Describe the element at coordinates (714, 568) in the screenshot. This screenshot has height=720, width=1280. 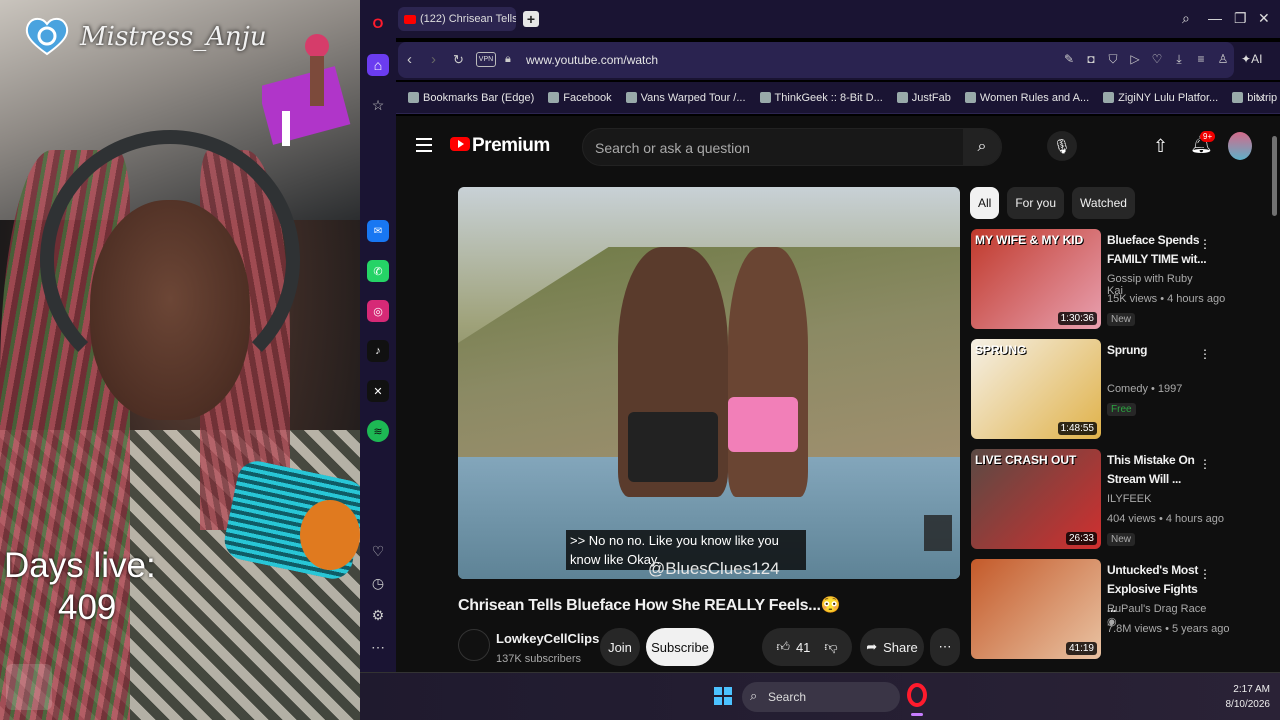
I see `video-overlay-handle: @BluesClues124` at that location.